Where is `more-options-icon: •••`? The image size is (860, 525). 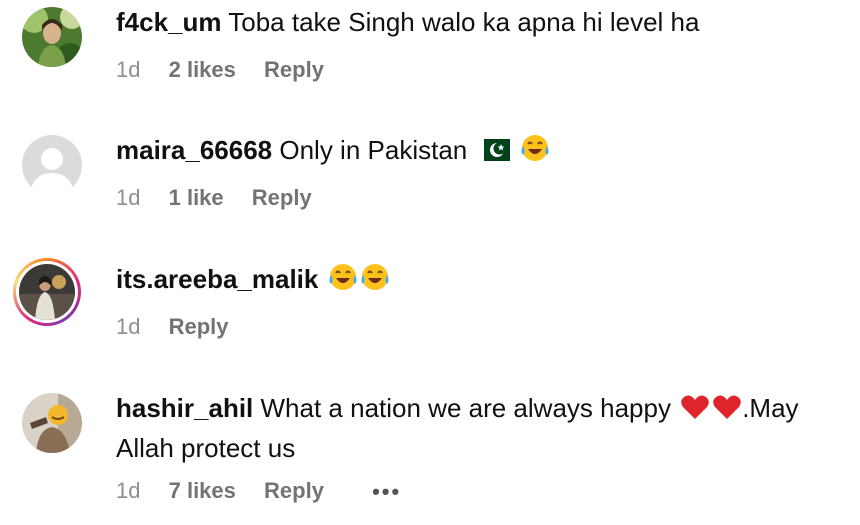 more-options-icon: ••• is located at coordinates (386, 492).